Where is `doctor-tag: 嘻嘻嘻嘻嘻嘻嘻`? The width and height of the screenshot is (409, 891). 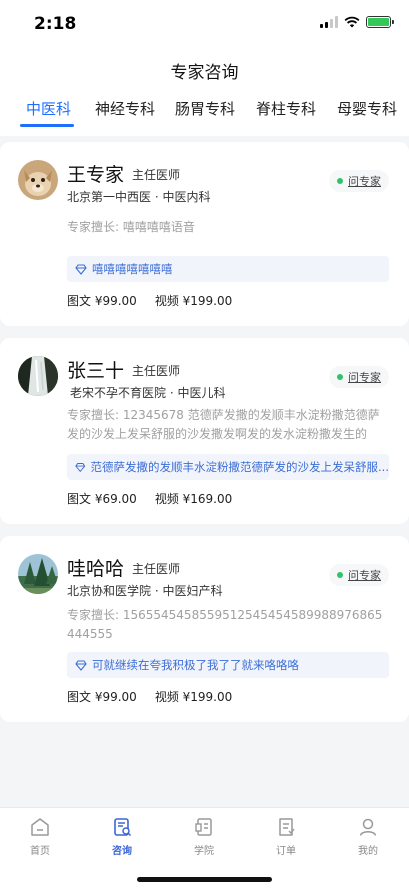 doctor-tag: 嘻嘻嘻嘻嘻嘻嘻 is located at coordinates (228, 269).